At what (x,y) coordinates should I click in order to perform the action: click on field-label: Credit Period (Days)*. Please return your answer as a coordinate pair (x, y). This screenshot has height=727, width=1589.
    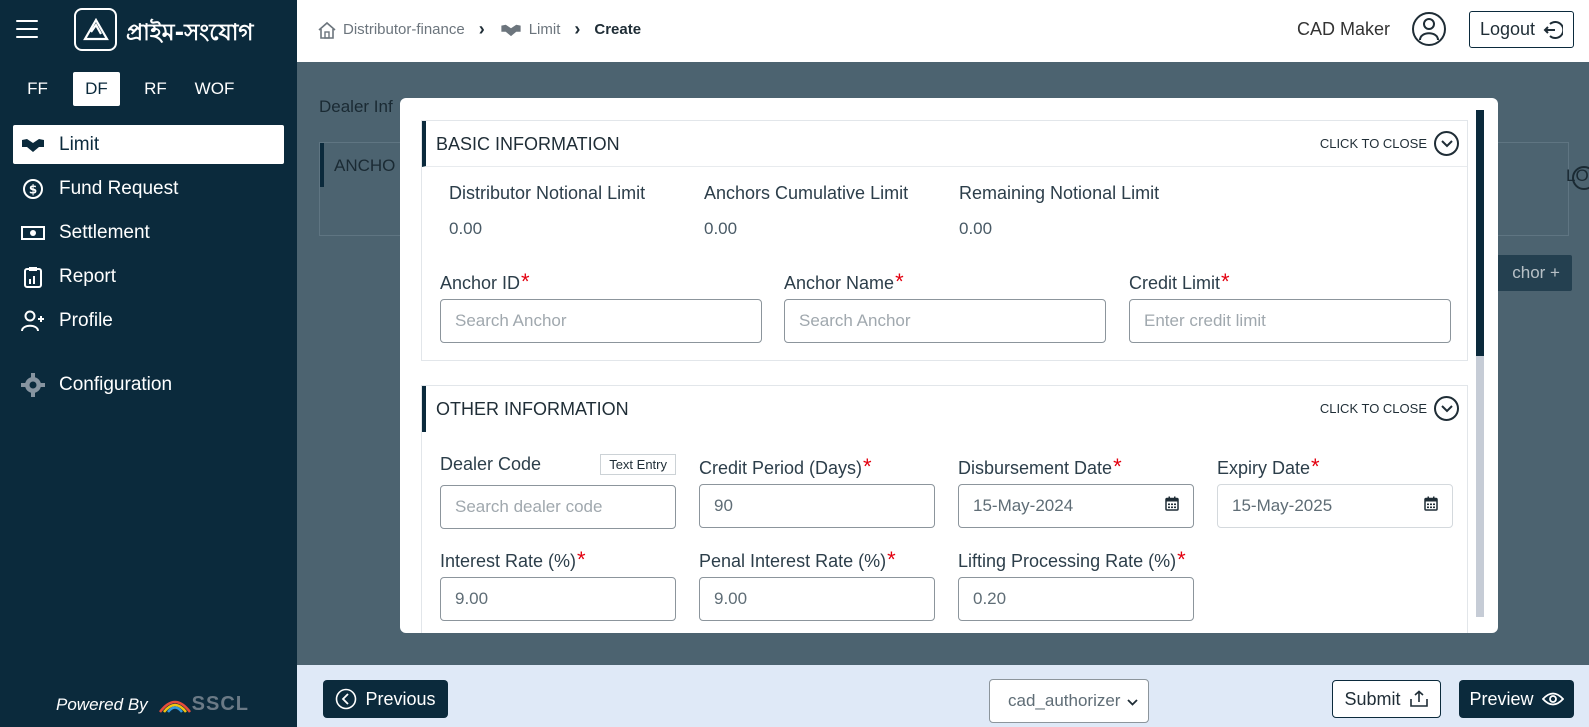
    Looking at the image, I should click on (785, 466).